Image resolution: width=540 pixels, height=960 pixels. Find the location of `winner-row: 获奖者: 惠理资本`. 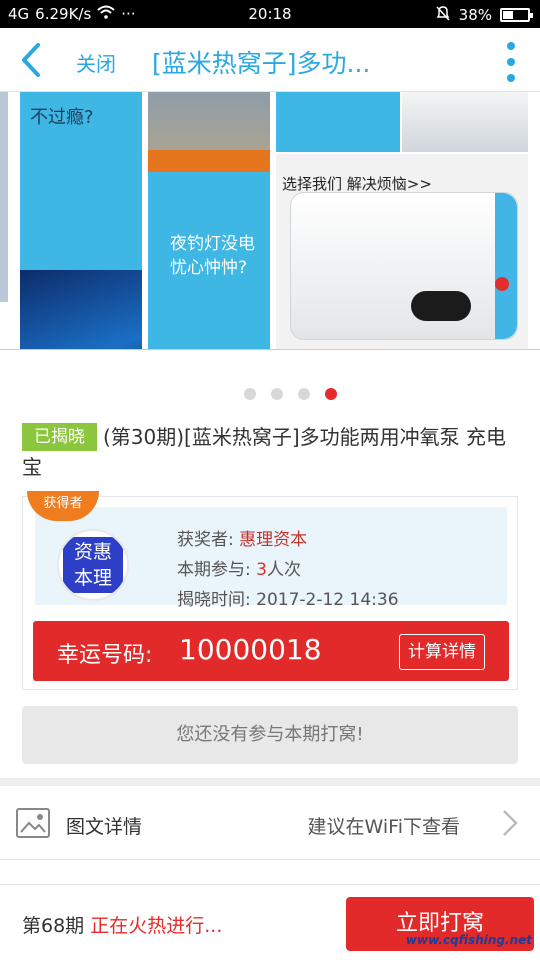

winner-row: 获奖者: 惠理资本 is located at coordinates (242, 537).